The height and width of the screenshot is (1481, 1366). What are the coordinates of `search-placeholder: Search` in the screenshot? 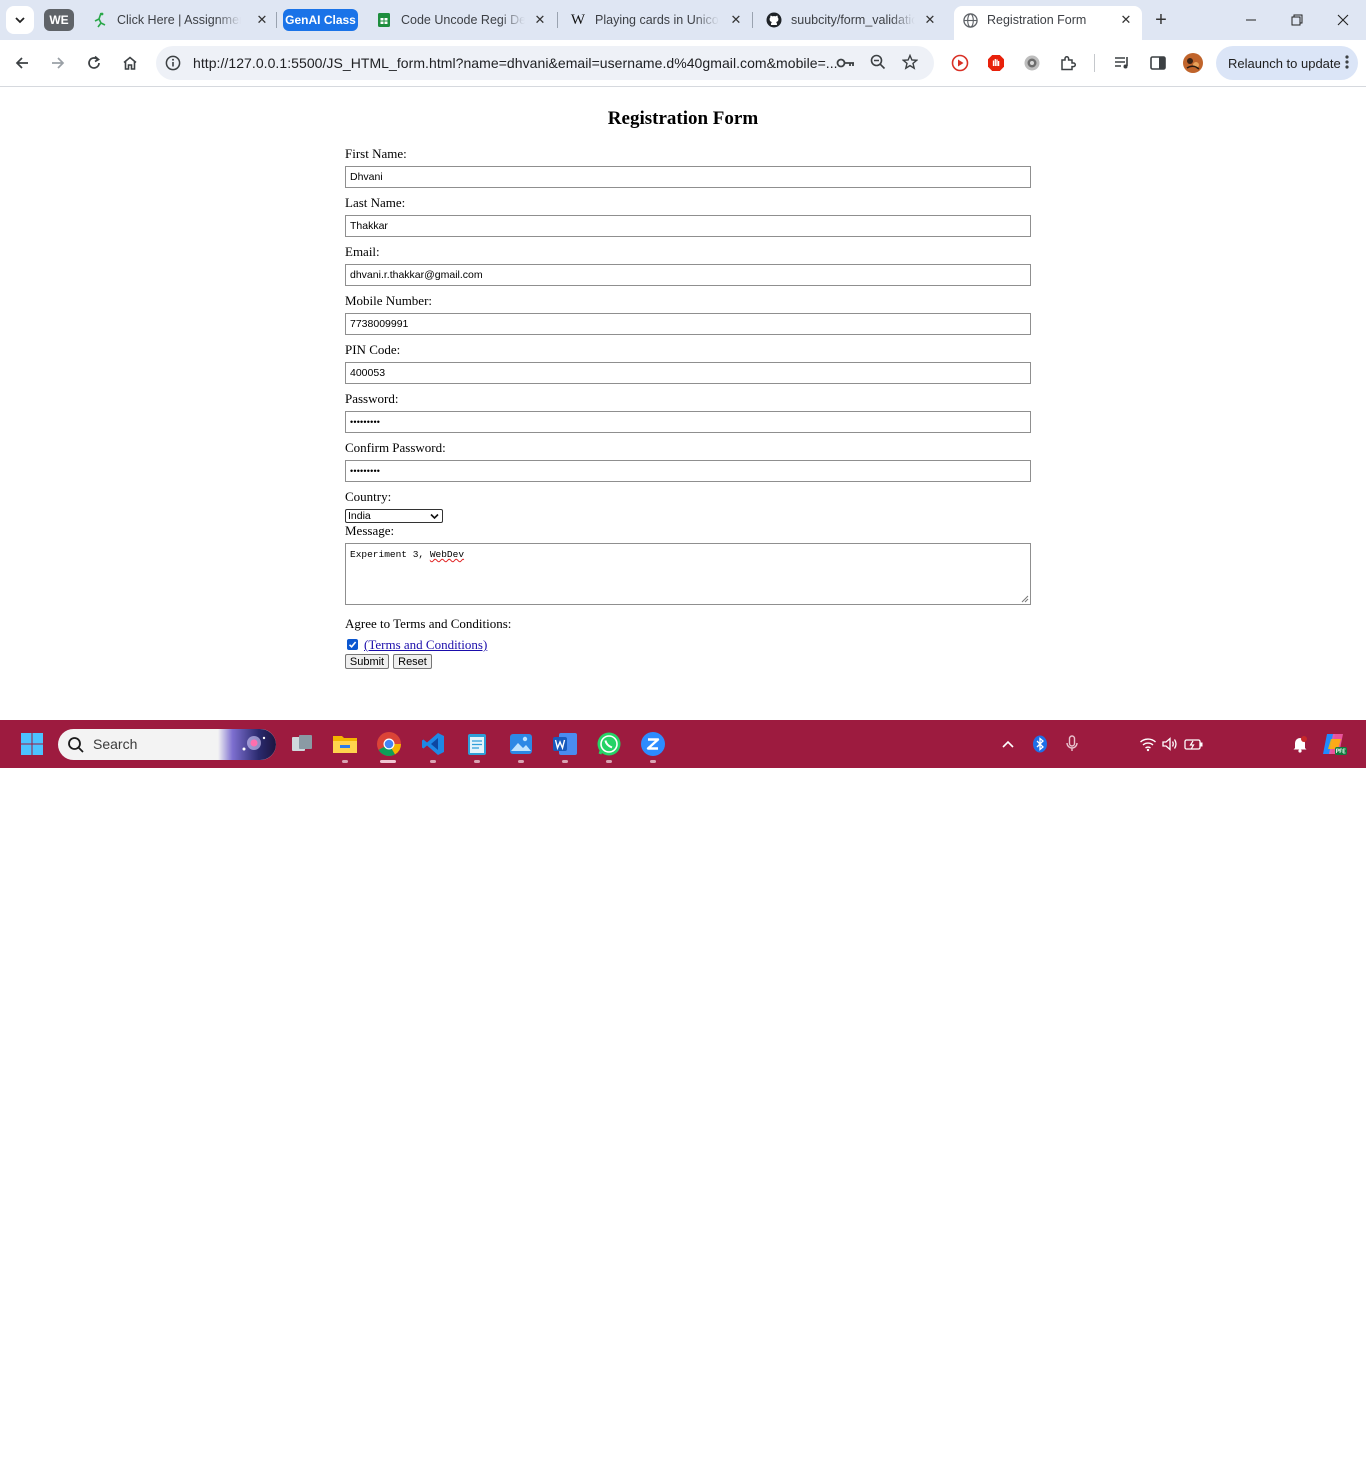 It's located at (115, 744).